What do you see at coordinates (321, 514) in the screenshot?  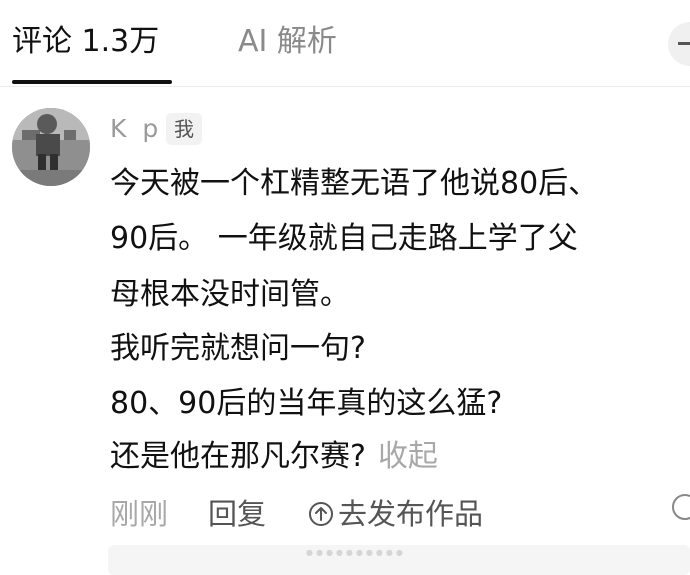 I see `arrow-up-circle-icon` at bounding box center [321, 514].